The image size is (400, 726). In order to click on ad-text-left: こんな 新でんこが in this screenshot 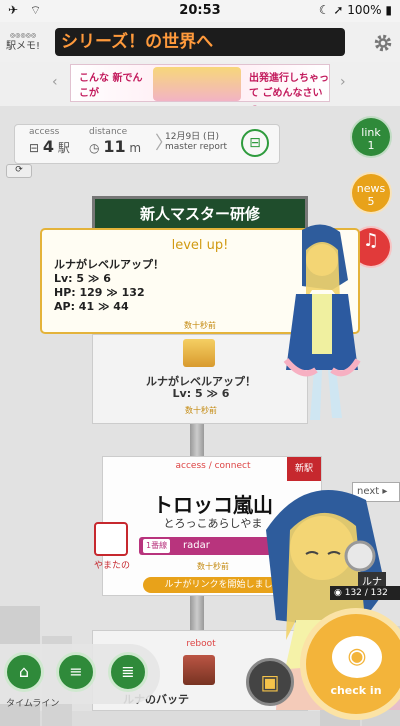, I will do `click(111, 86)`.